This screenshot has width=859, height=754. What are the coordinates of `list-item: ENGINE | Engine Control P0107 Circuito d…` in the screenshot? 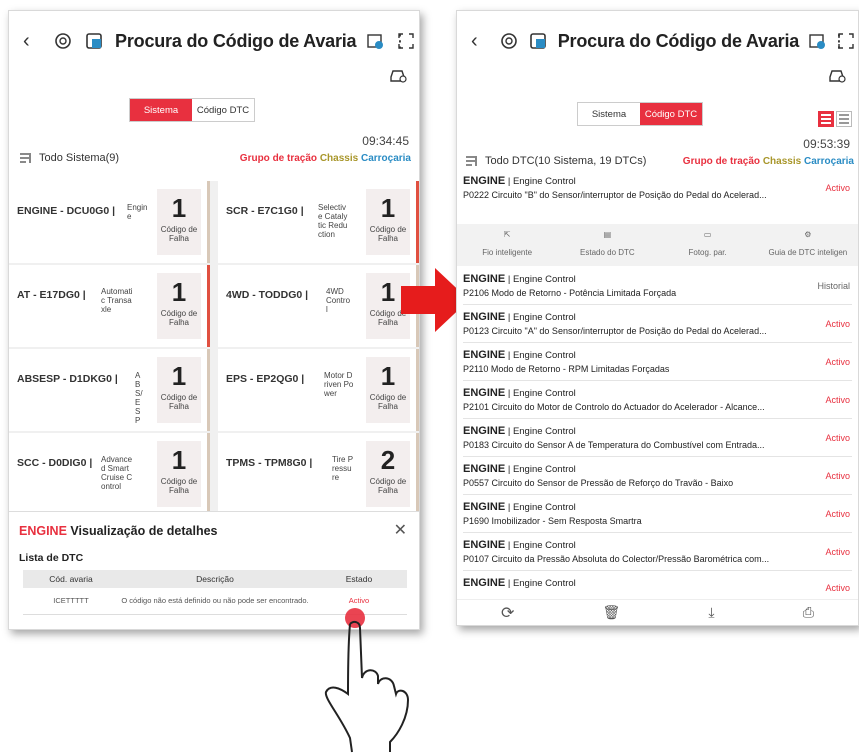 It's located at (657, 553).